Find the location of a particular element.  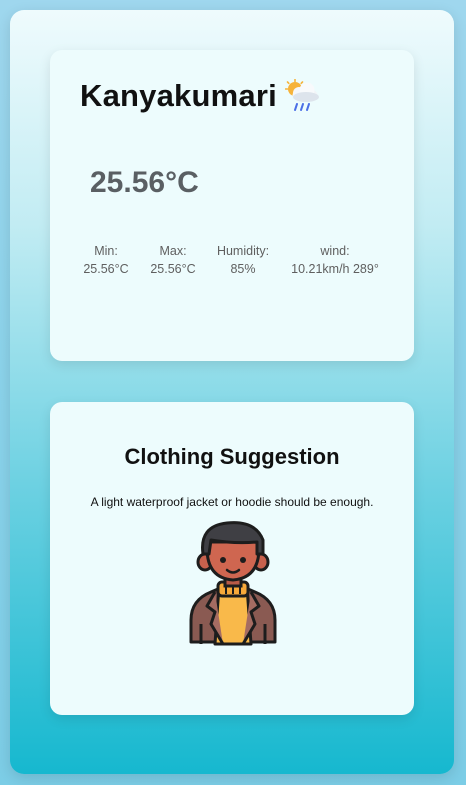

stat-min: Min: 25.56°C is located at coordinates (106, 260).